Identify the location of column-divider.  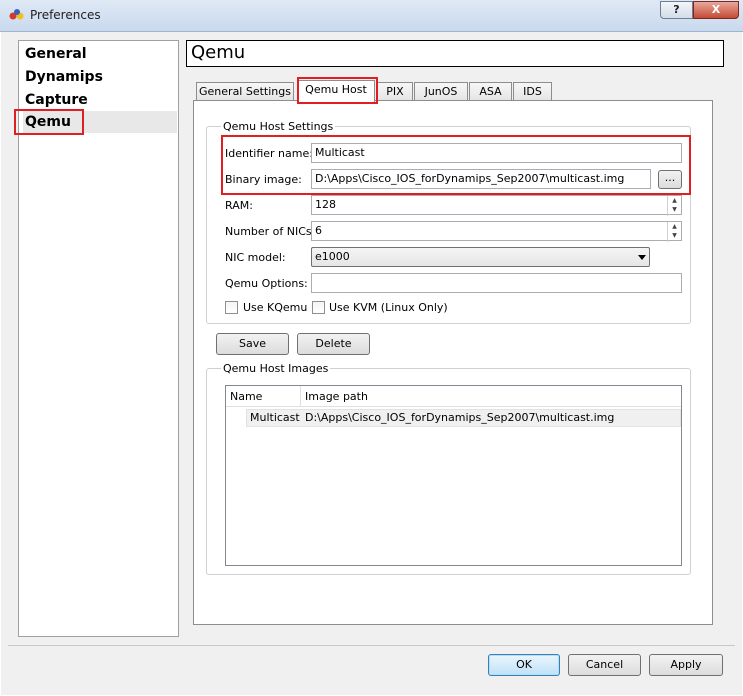
(300, 396).